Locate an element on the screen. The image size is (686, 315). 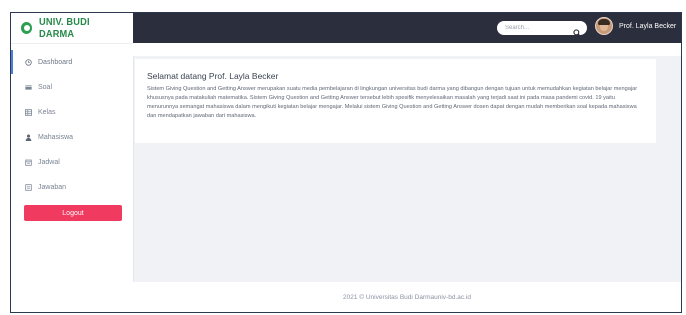
user-menu: Prof. Layla Becker is located at coordinates (635, 26).